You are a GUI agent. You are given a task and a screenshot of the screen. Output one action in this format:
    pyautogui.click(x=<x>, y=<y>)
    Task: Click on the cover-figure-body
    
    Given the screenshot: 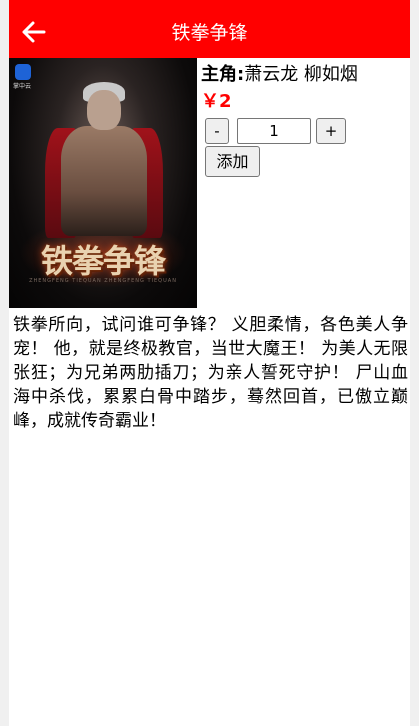 What is the action you would take?
    pyautogui.click(x=104, y=181)
    